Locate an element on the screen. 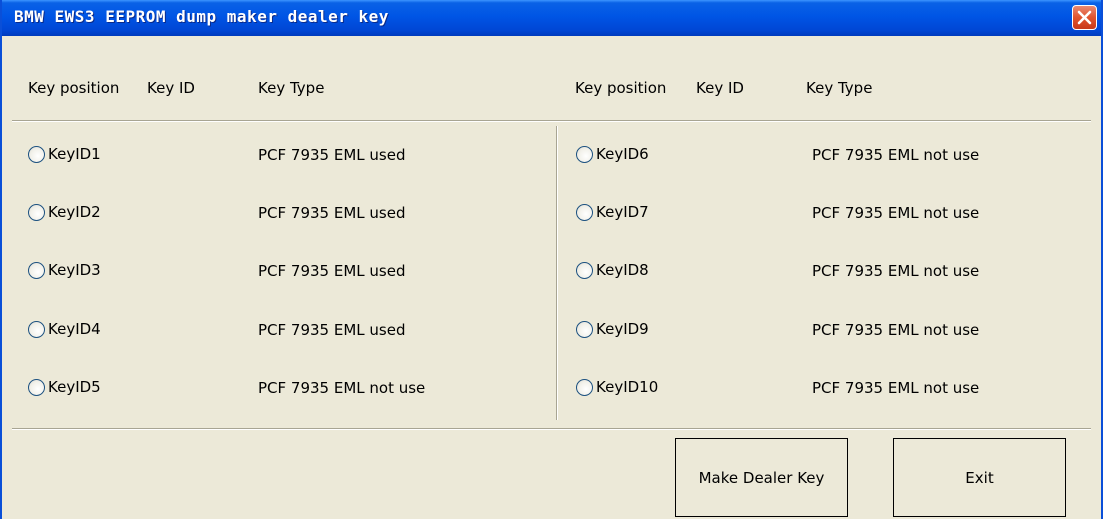 This screenshot has width=1103, height=519. key-radio-keyid4: KeyID4 is located at coordinates (64, 329).